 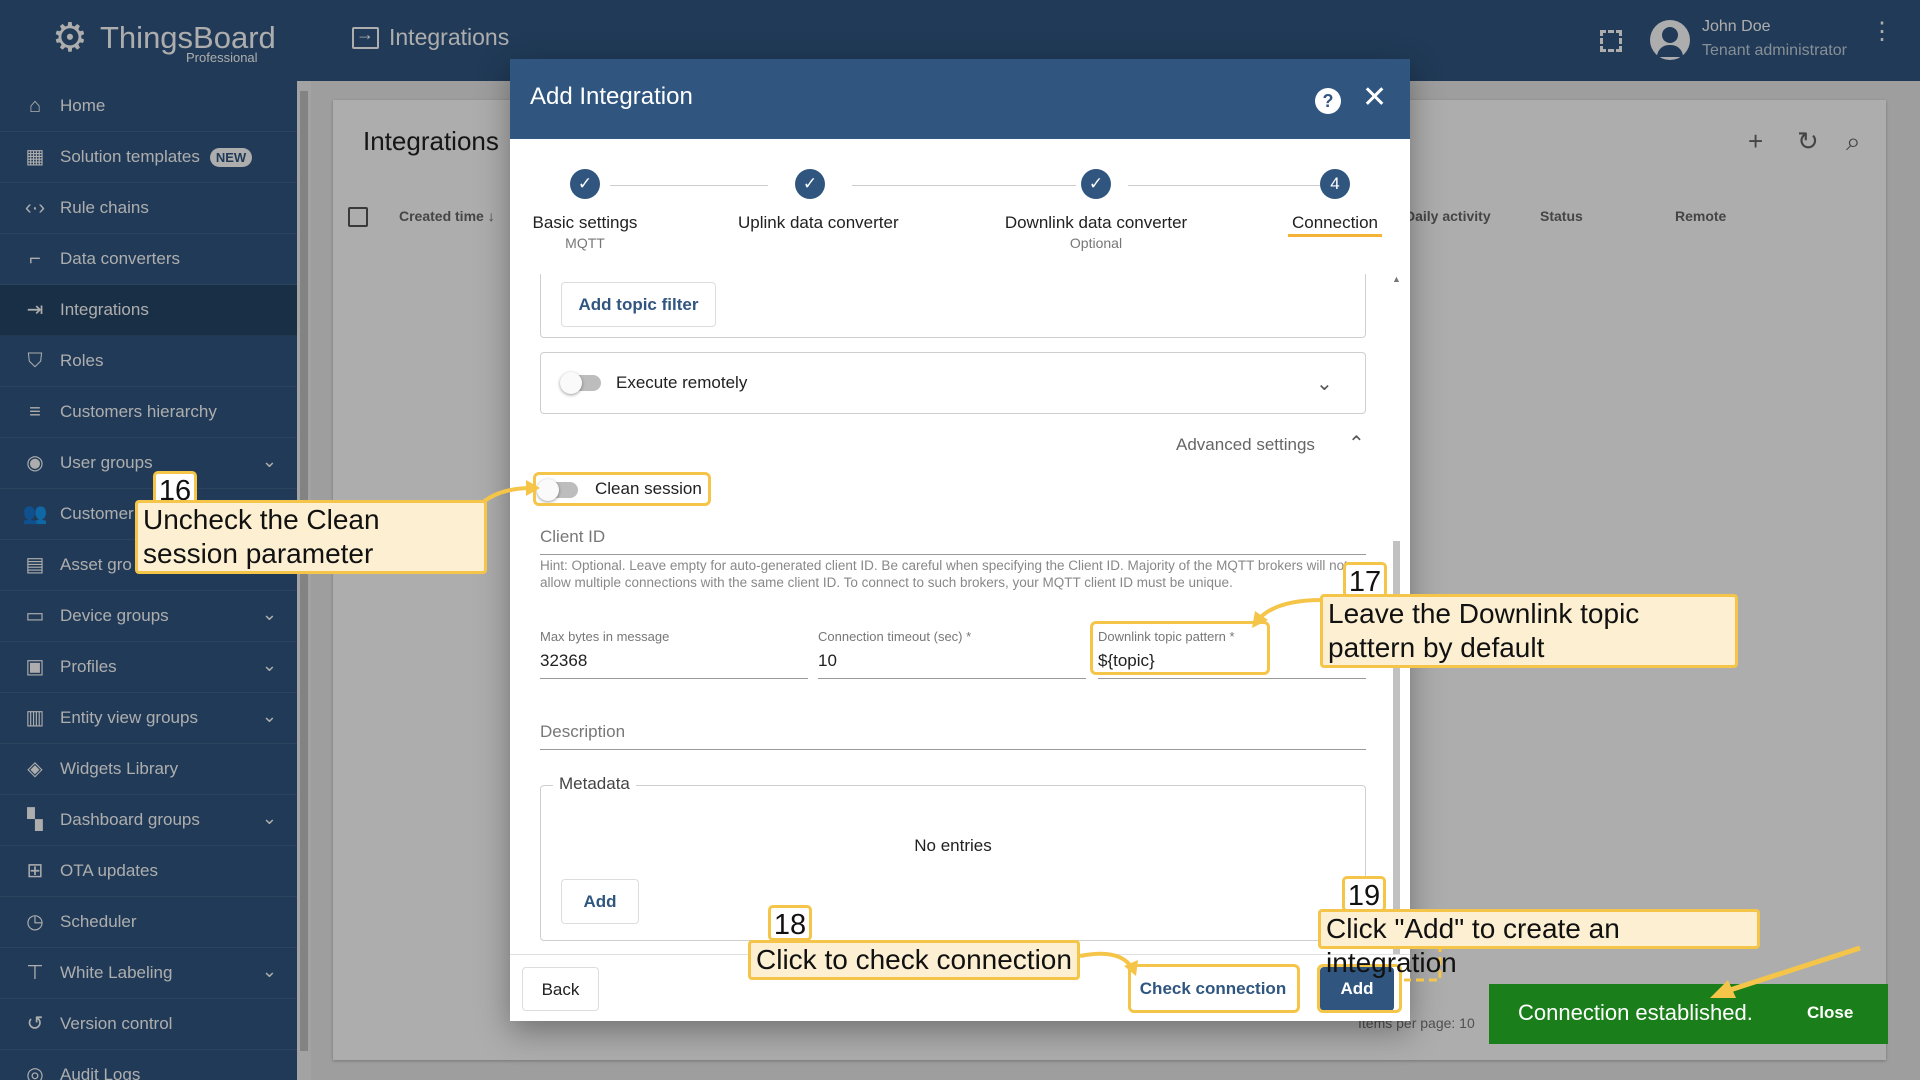 What do you see at coordinates (1635, 1012) in the screenshot?
I see `toast-message: Connection established.` at bounding box center [1635, 1012].